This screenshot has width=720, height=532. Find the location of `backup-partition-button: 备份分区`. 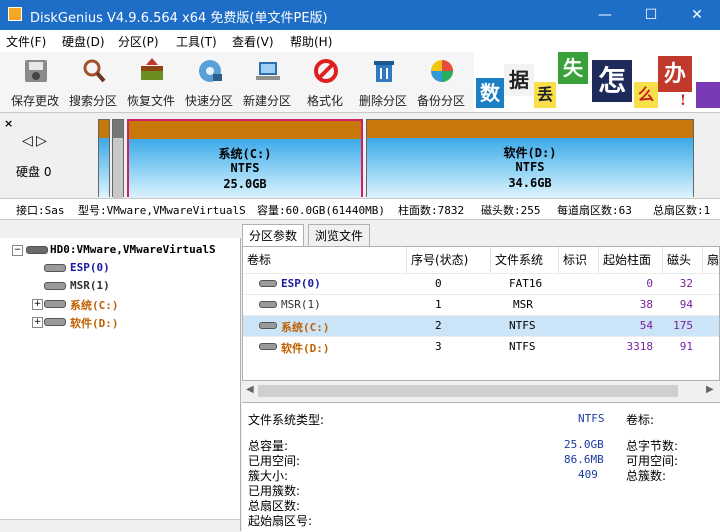

backup-partition-button: 备份分区 is located at coordinates (441, 82).